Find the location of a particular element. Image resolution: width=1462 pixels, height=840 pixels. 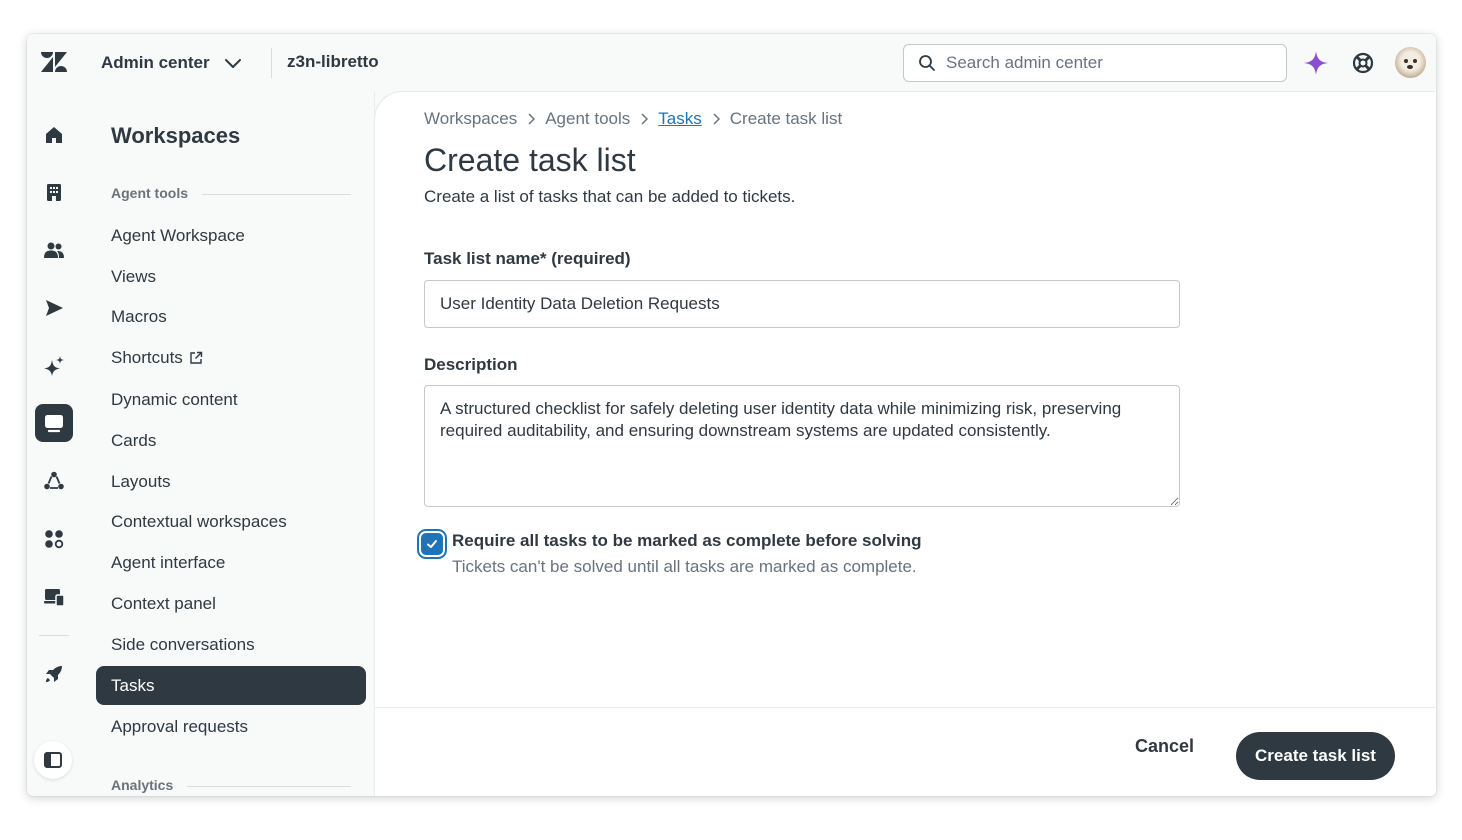

sidebar-item-label: Agent Workspace is located at coordinates (178, 235).